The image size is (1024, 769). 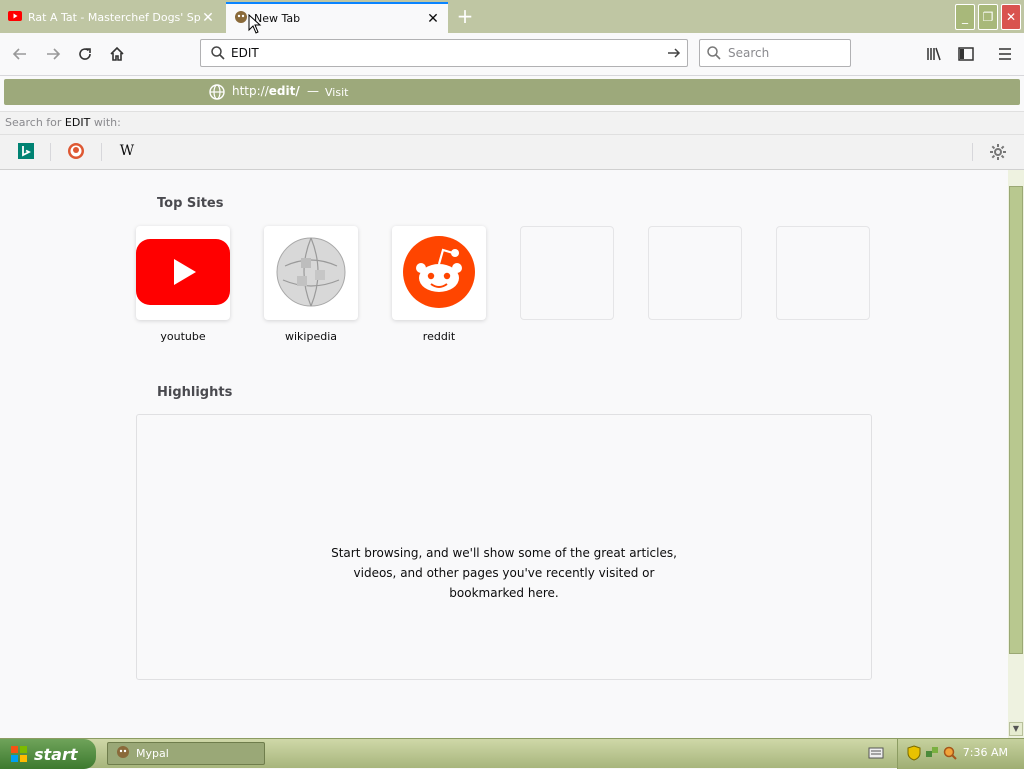 What do you see at coordinates (775, 53) in the screenshot?
I see `search-field: Search` at bounding box center [775, 53].